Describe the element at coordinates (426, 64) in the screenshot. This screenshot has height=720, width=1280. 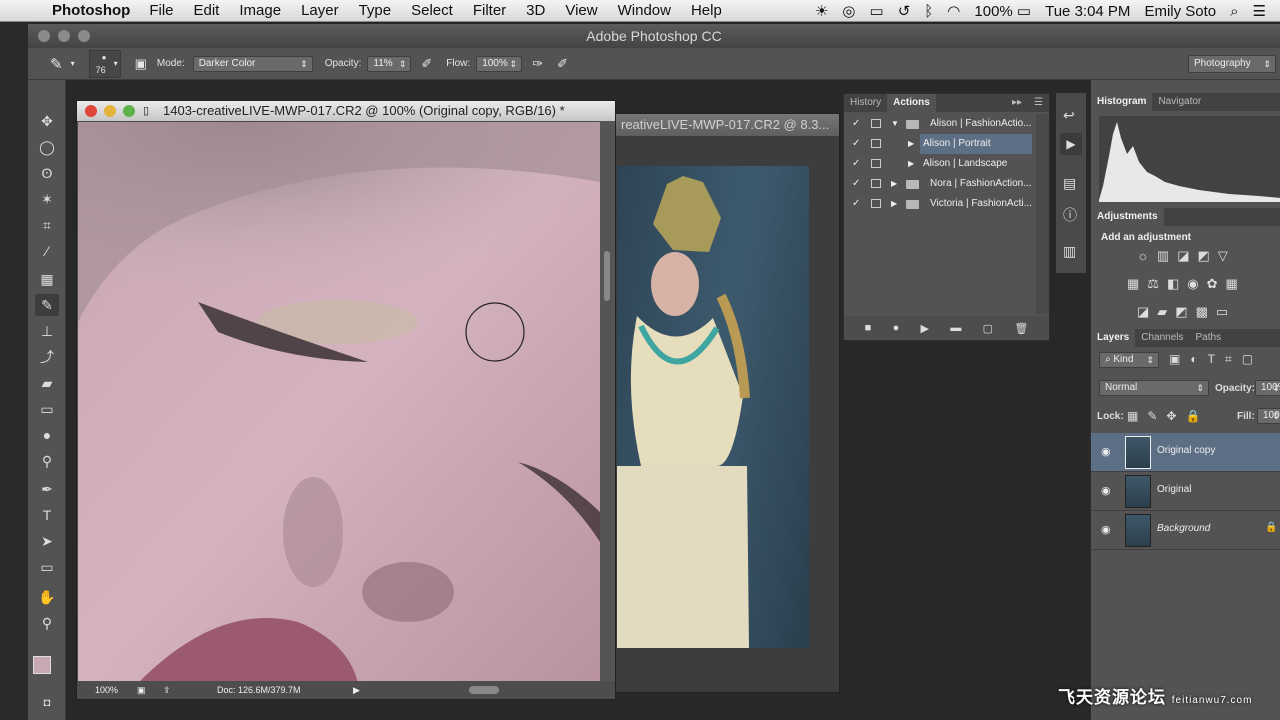
I see `pressure-opacity-icon: ✐` at that location.